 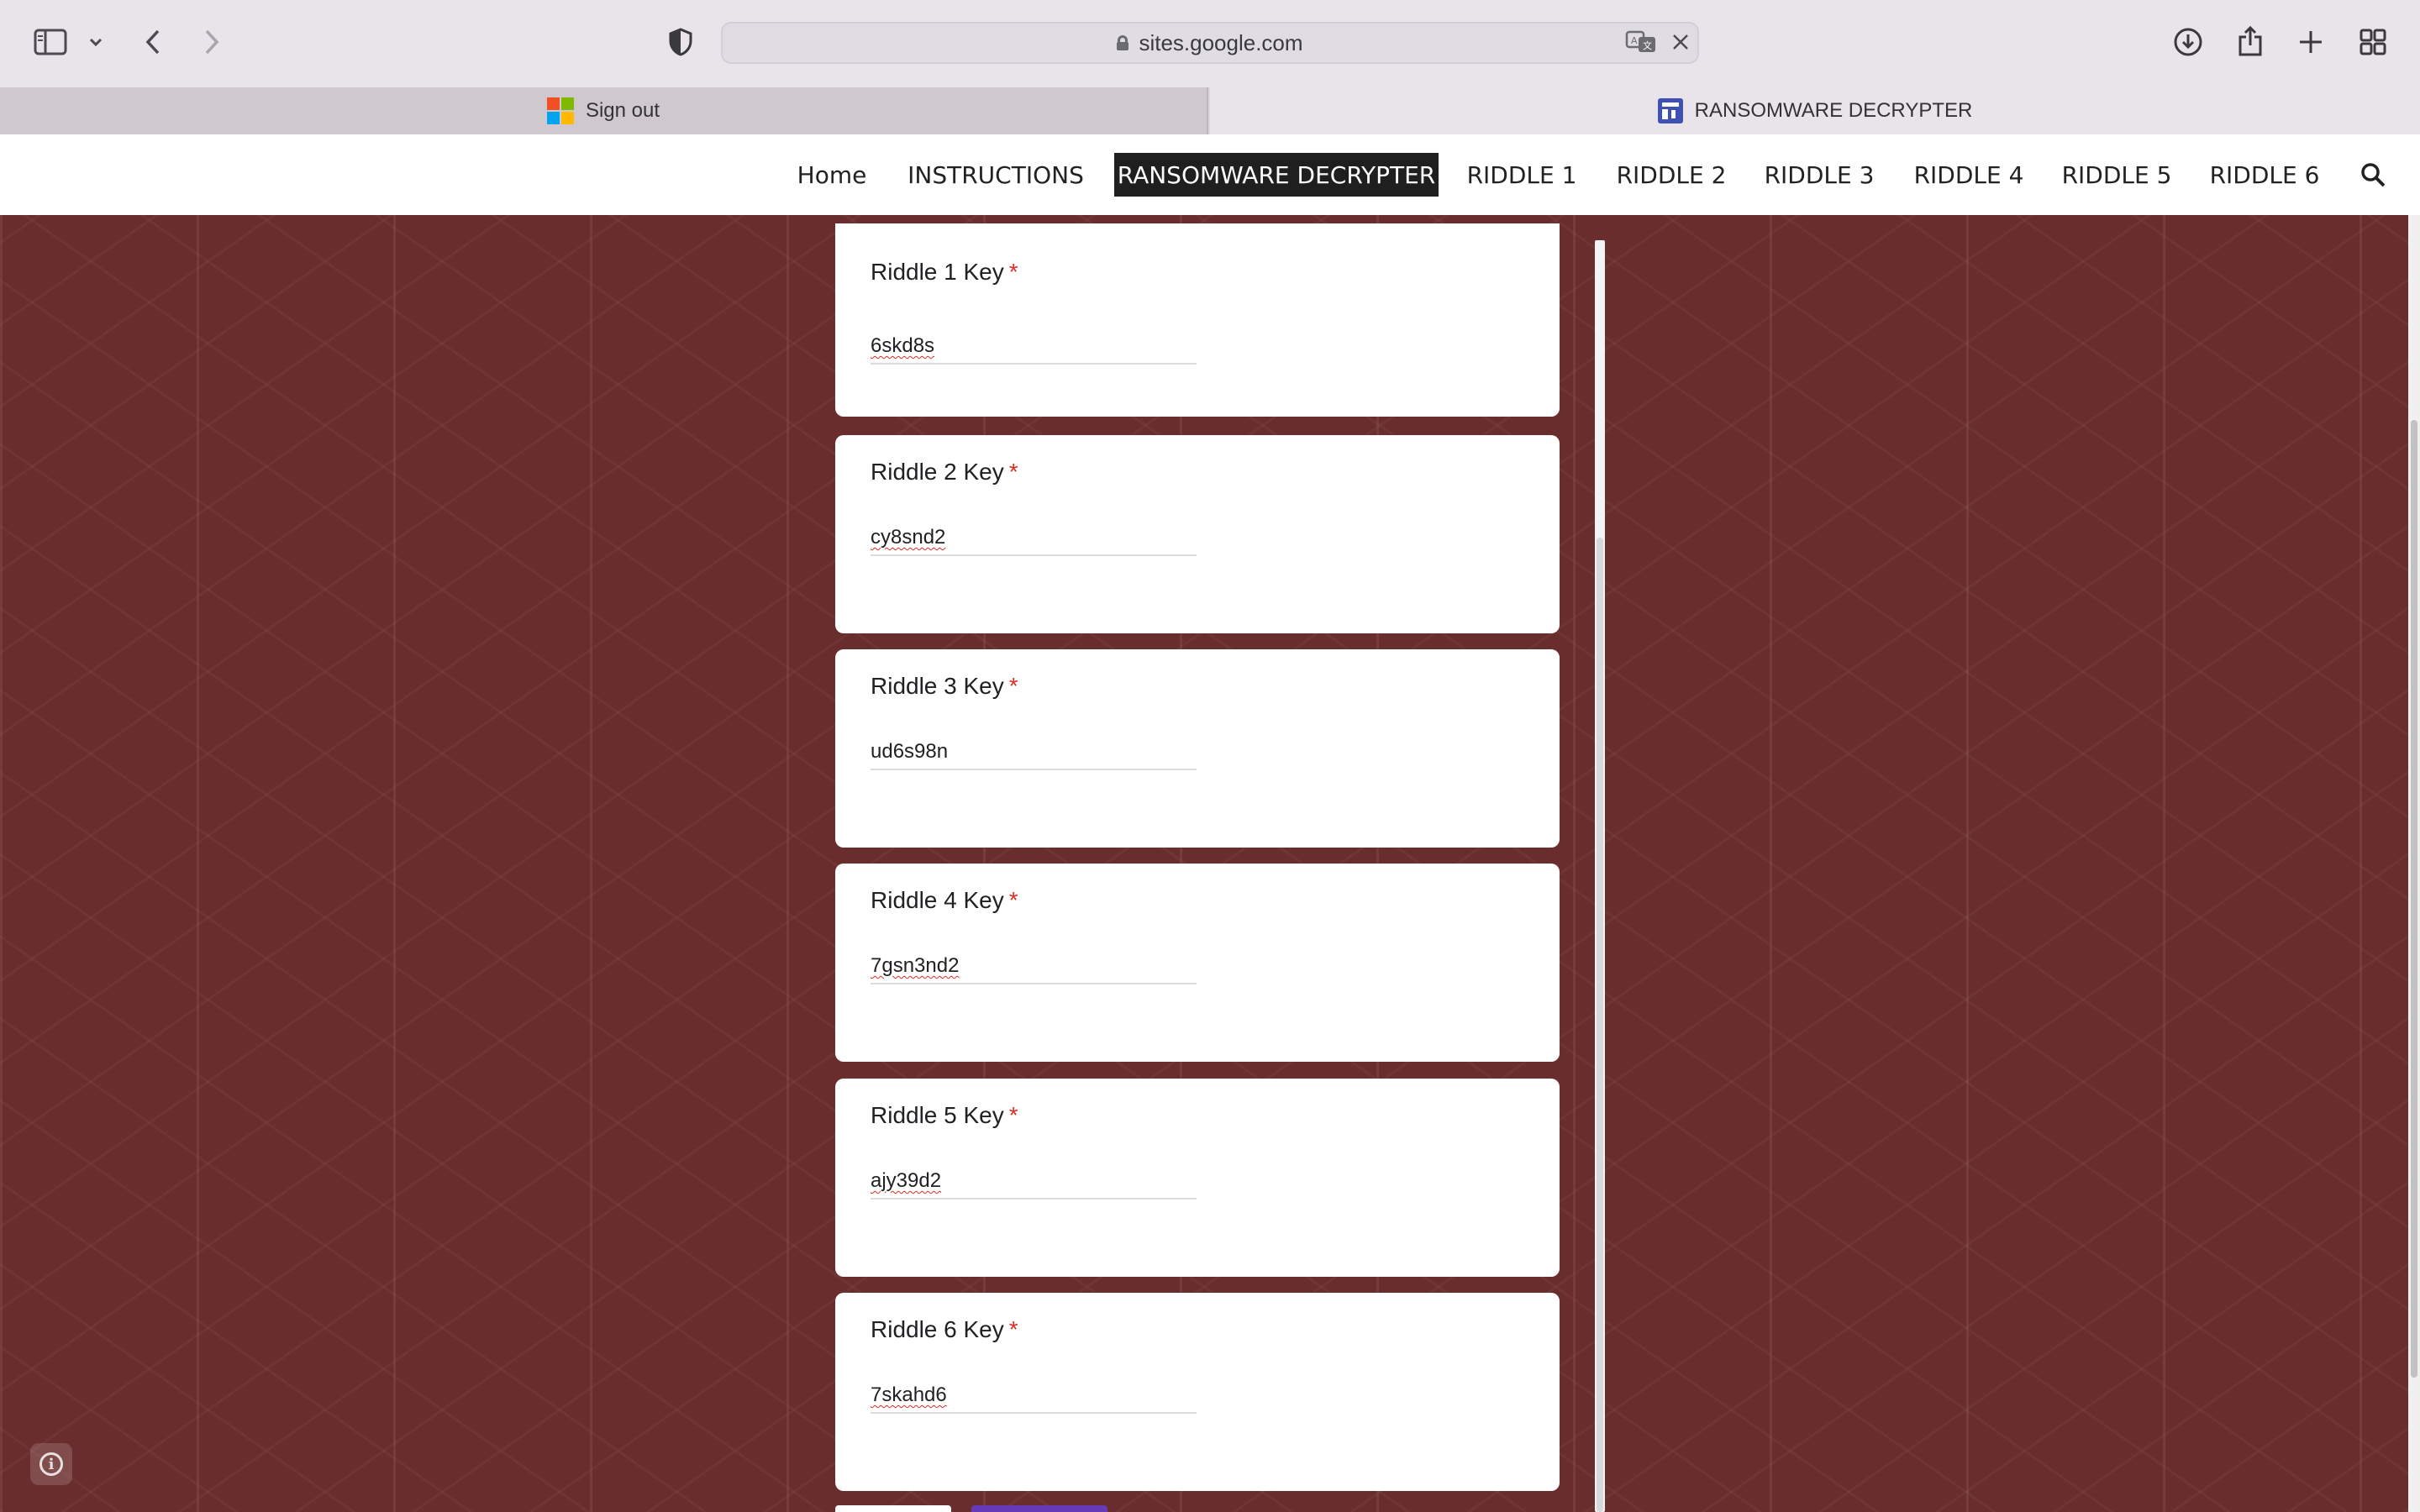 I want to click on share-icon, so click(x=2250, y=41).